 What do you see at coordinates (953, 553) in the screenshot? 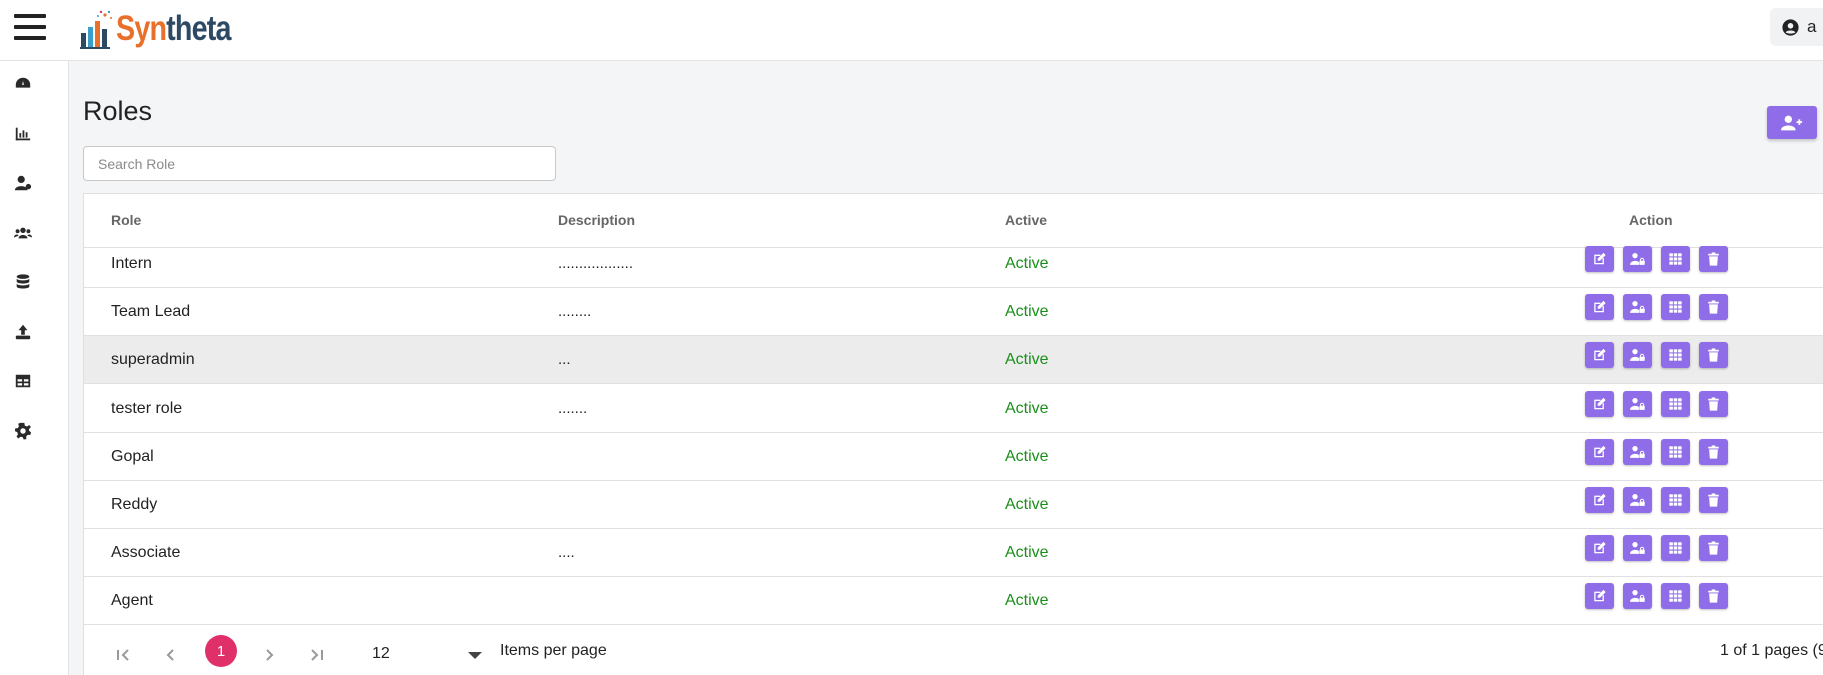
I see `table-row: Associate.... Active` at bounding box center [953, 553].